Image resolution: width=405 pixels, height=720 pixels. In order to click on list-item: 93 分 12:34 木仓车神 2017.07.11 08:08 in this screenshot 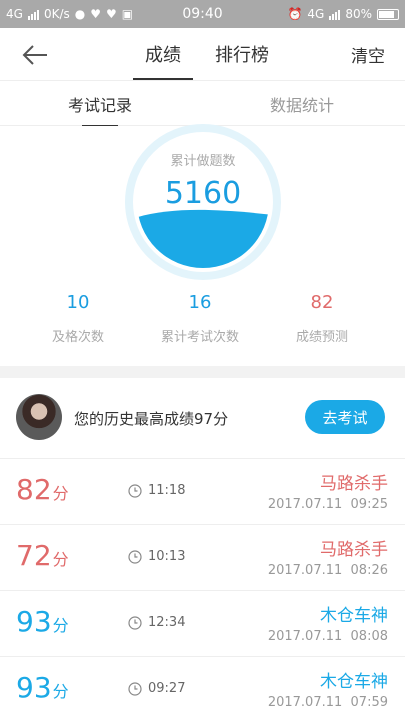, I will do `click(202, 623)`.